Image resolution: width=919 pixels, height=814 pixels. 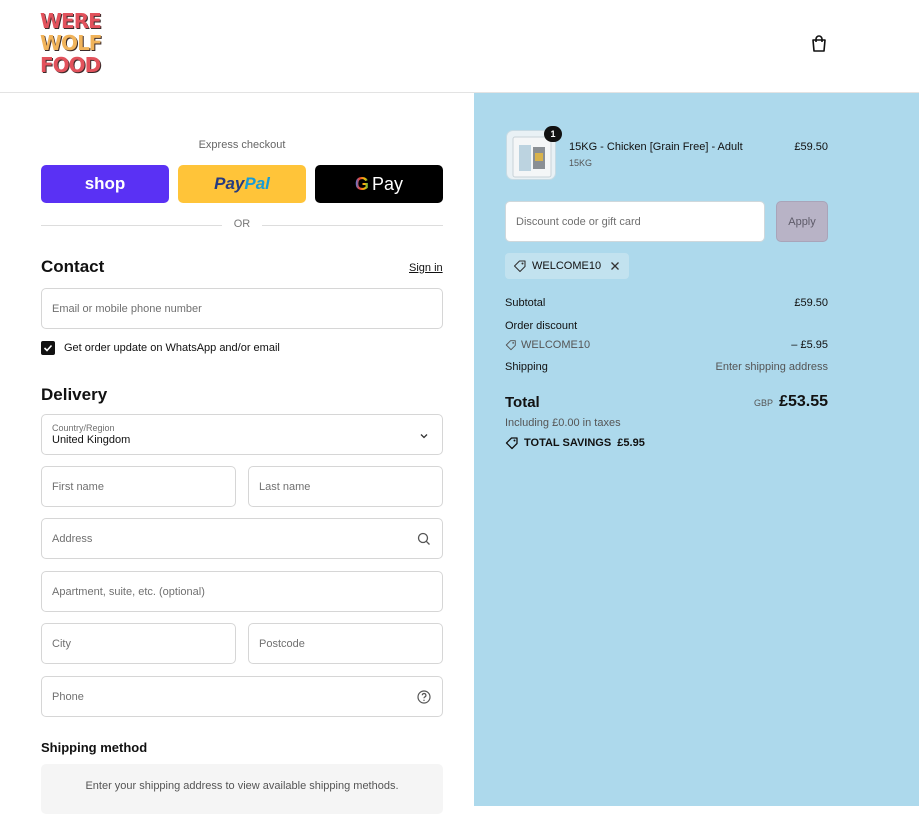 I want to click on search-icon, so click(x=423, y=538).